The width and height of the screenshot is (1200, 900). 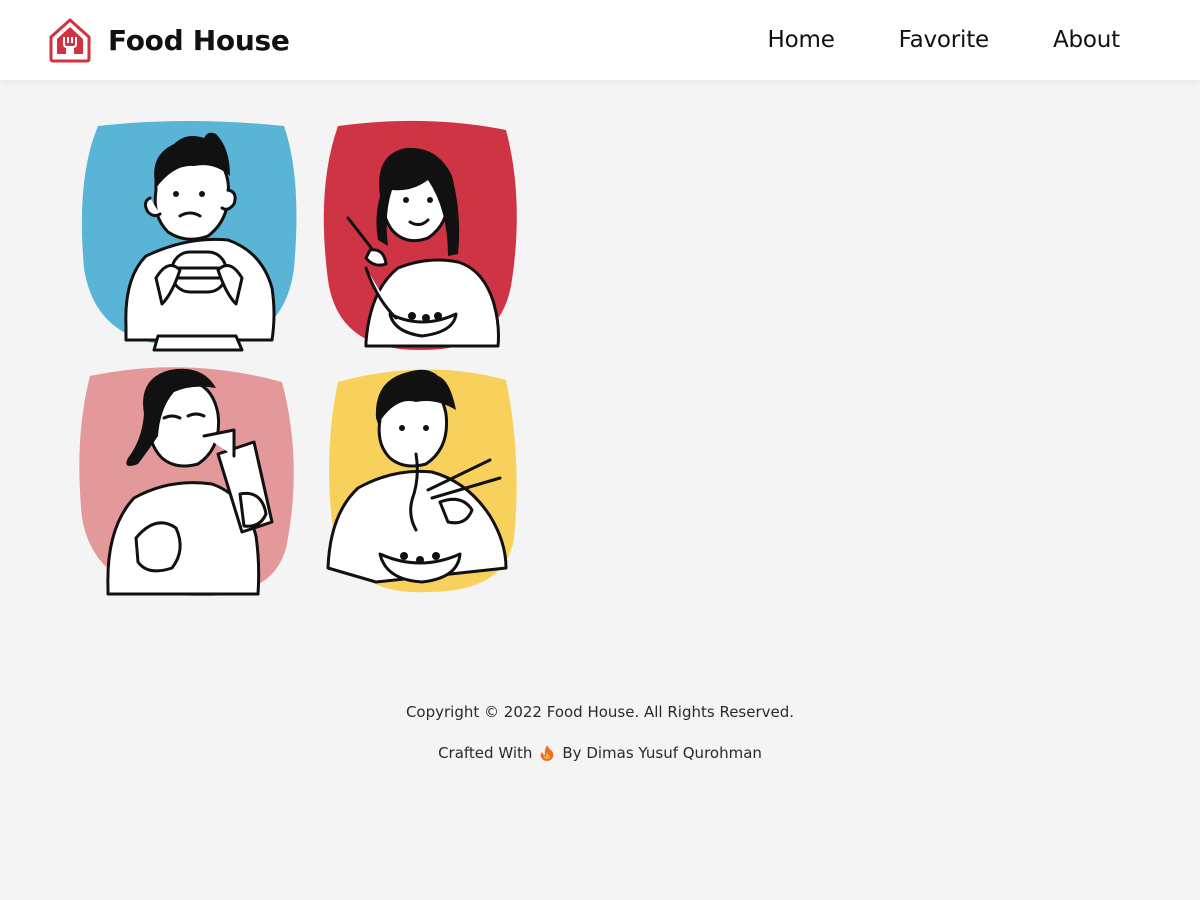 I want to click on house-fork-icon, so click(x=70, y=40).